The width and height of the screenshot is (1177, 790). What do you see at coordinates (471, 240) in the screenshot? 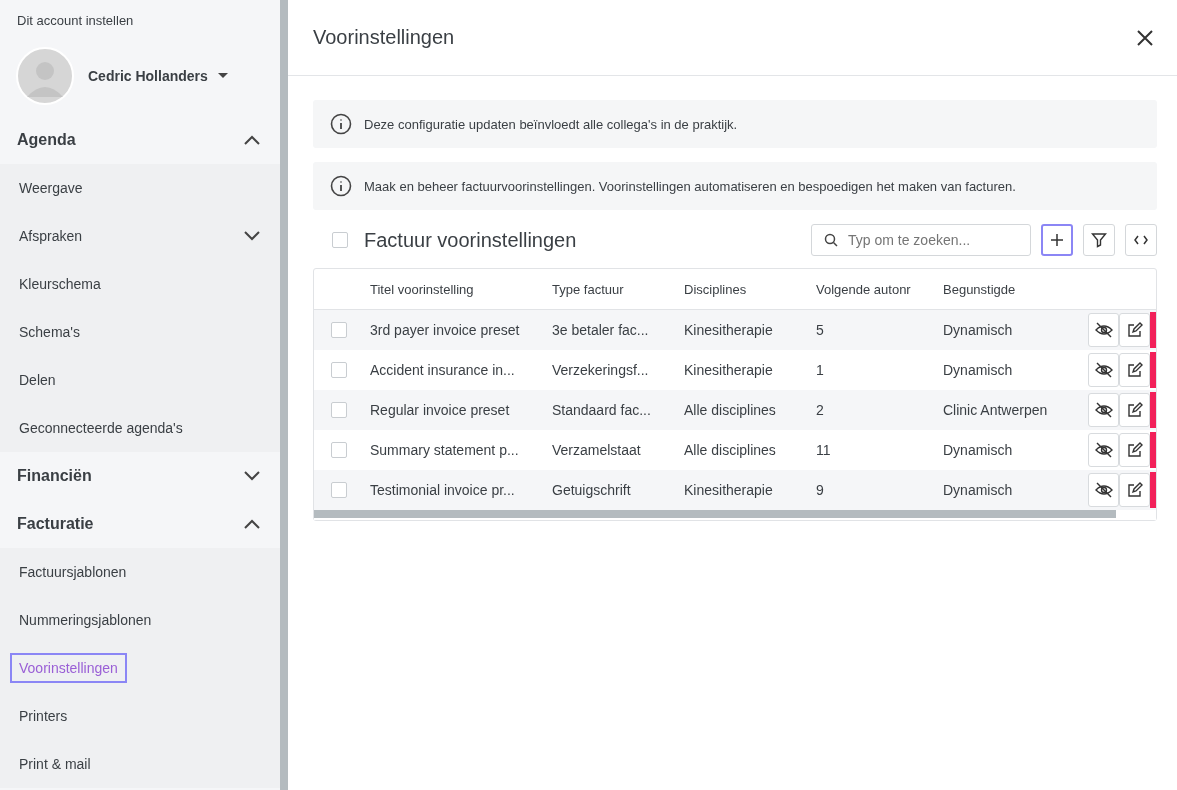
I see `table-title: Factuur voorinstellingen` at bounding box center [471, 240].